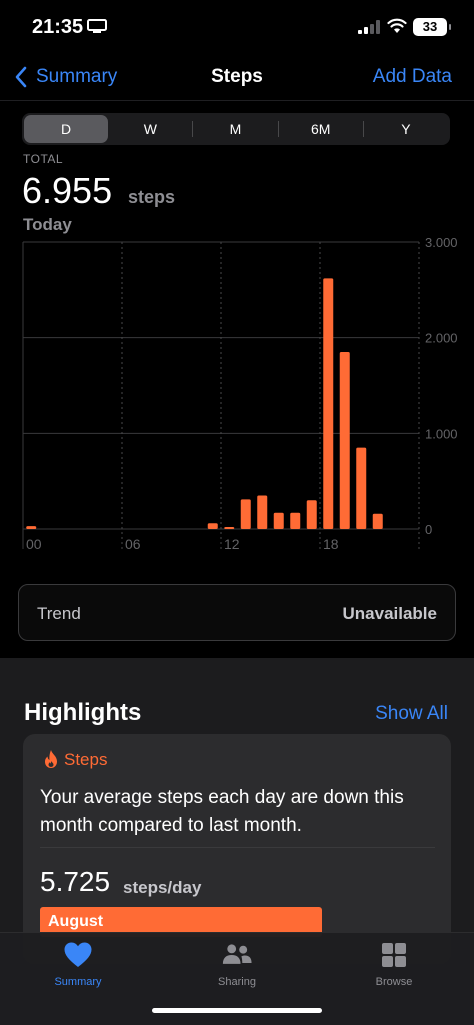 The image size is (474, 1025). Describe the element at coordinates (237, 77) in the screenshot. I see `nav-bar: Summary Steps Add Data` at that location.